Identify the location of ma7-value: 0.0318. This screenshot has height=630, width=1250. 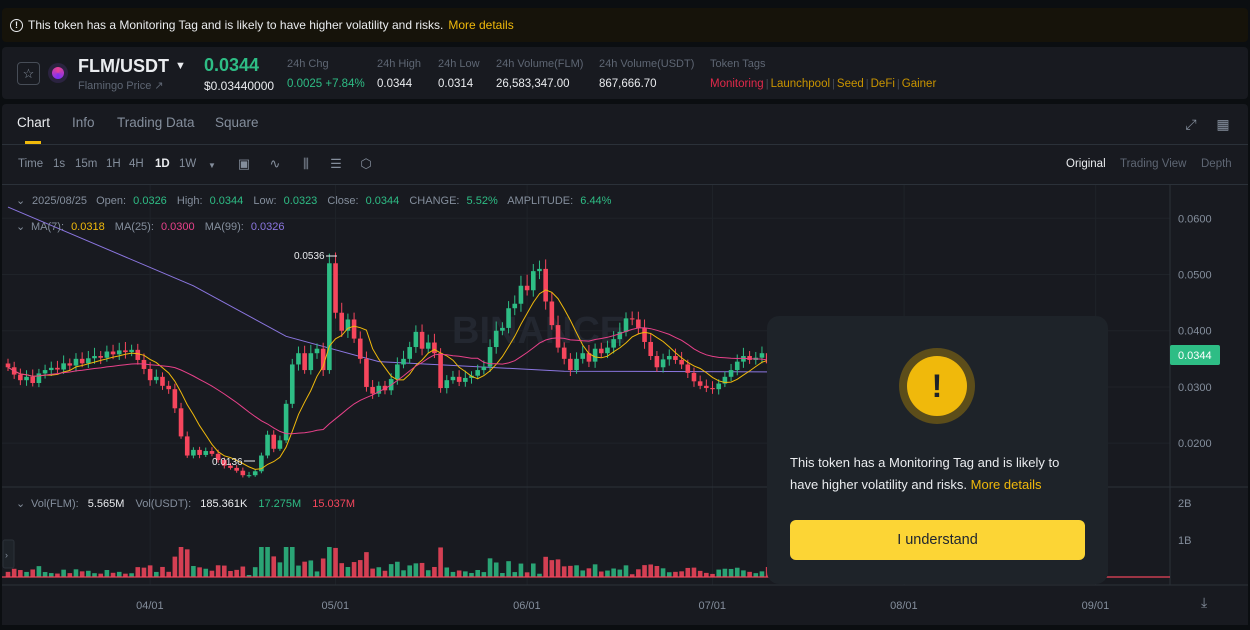
(88, 227).